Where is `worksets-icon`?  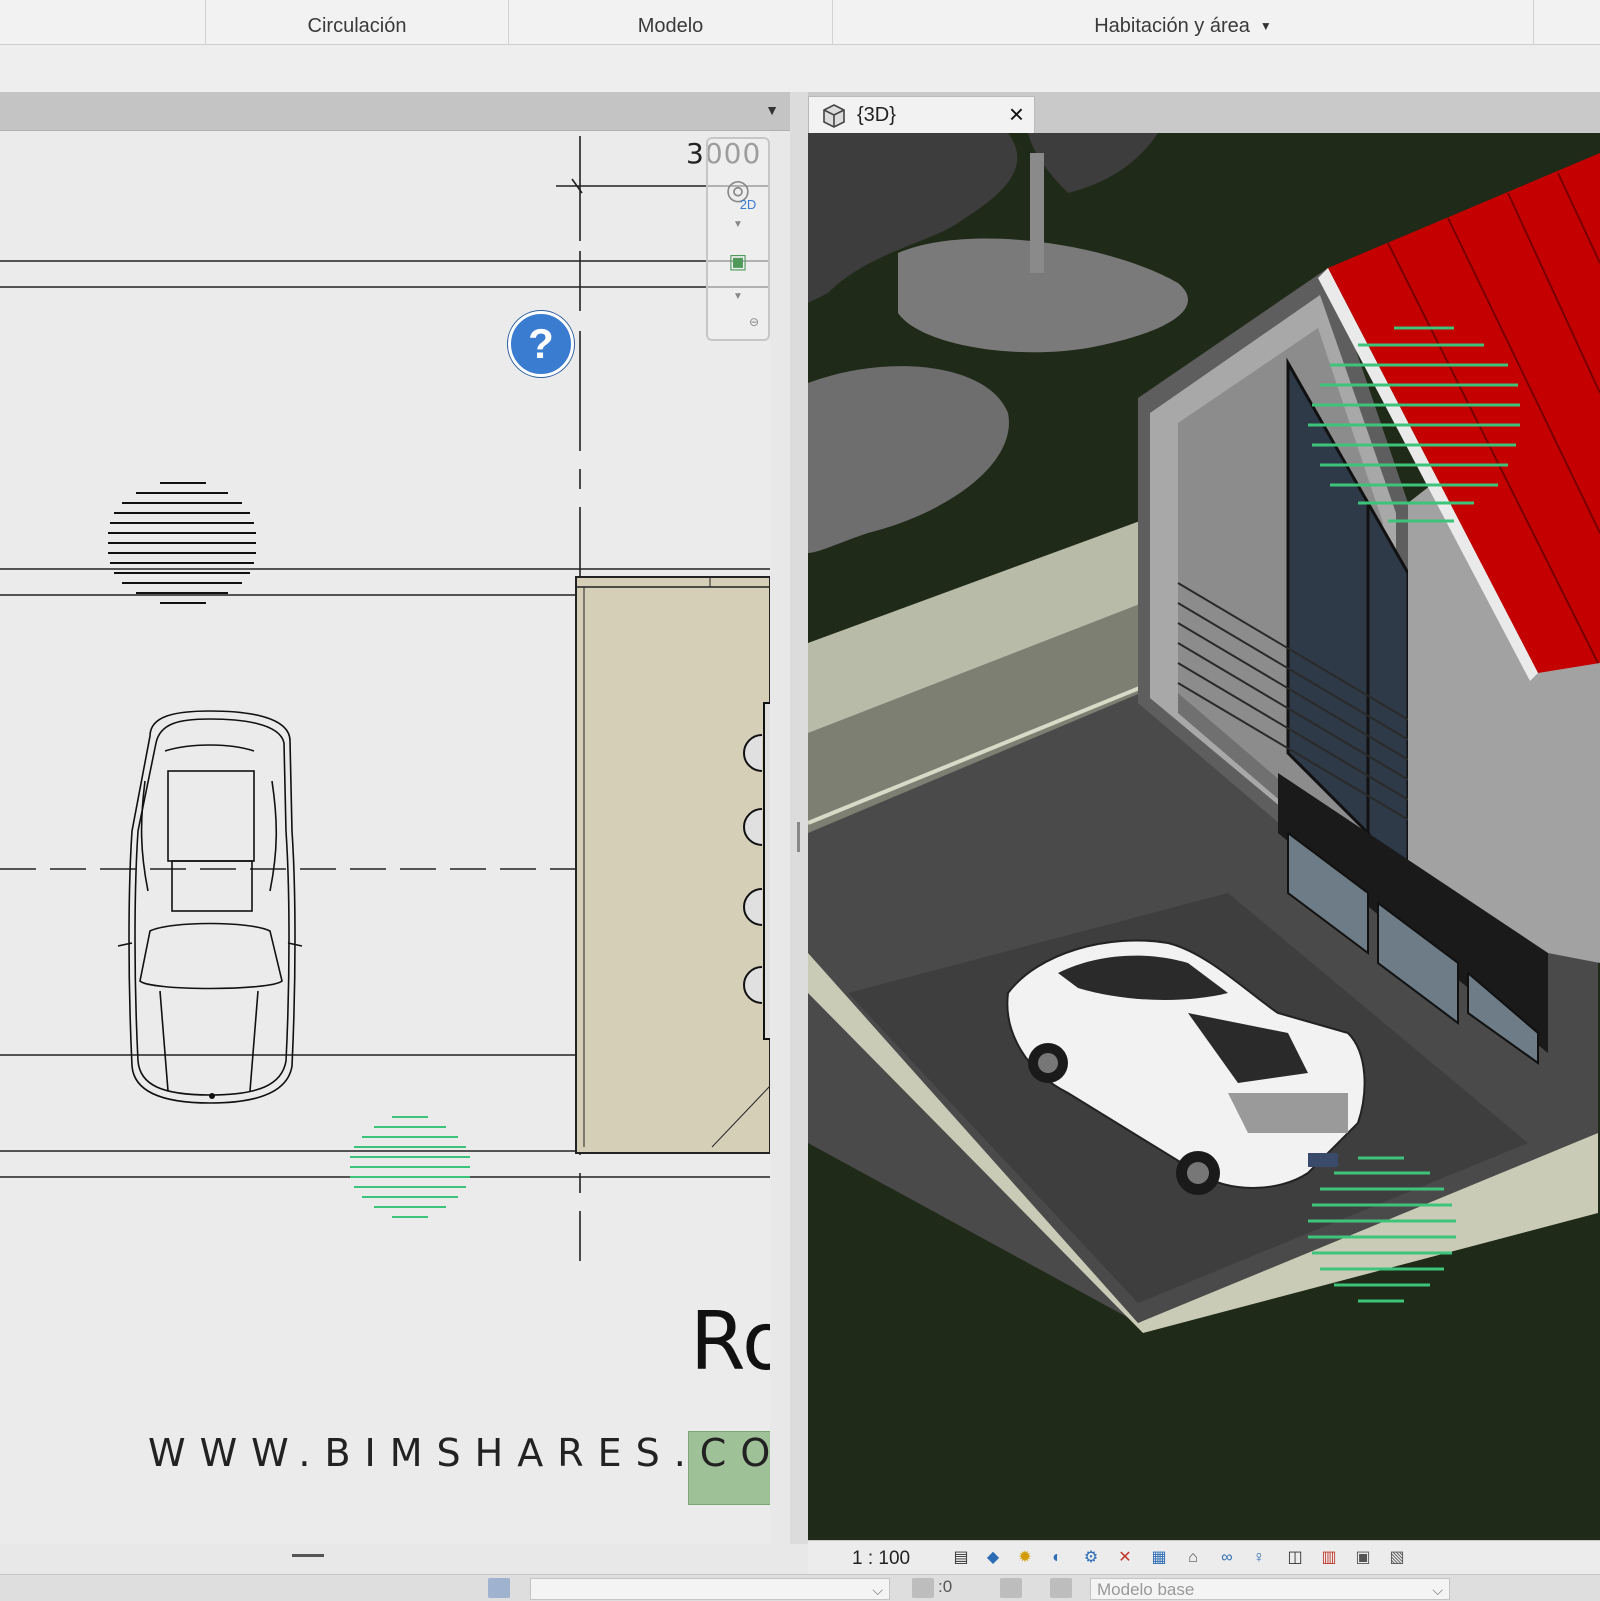
worksets-icon is located at coordinates (499, 1588).